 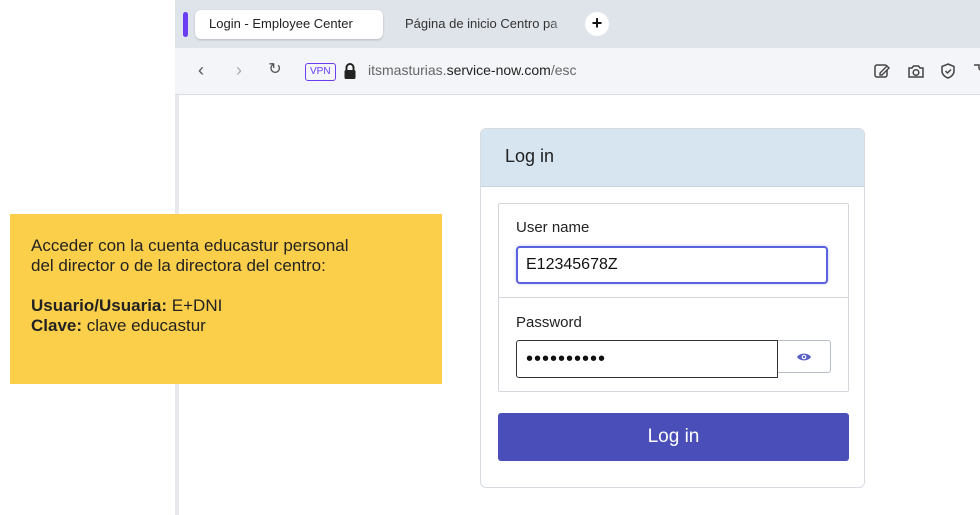 I want to click on tab-group-indicator, so click(x=185, y=24).